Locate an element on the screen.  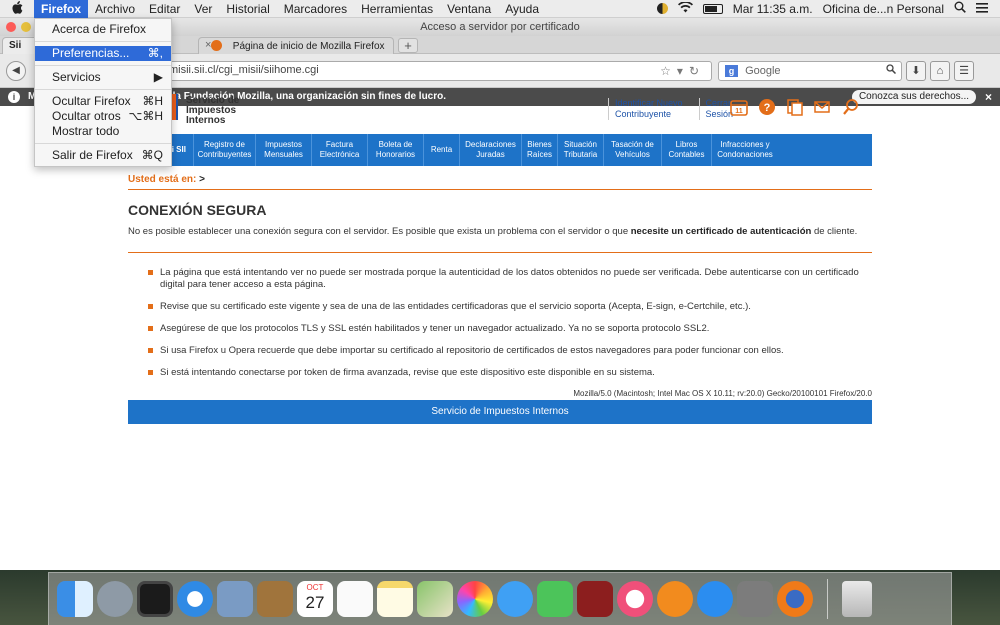
reminders-icon is located at coordinates (355, 599).